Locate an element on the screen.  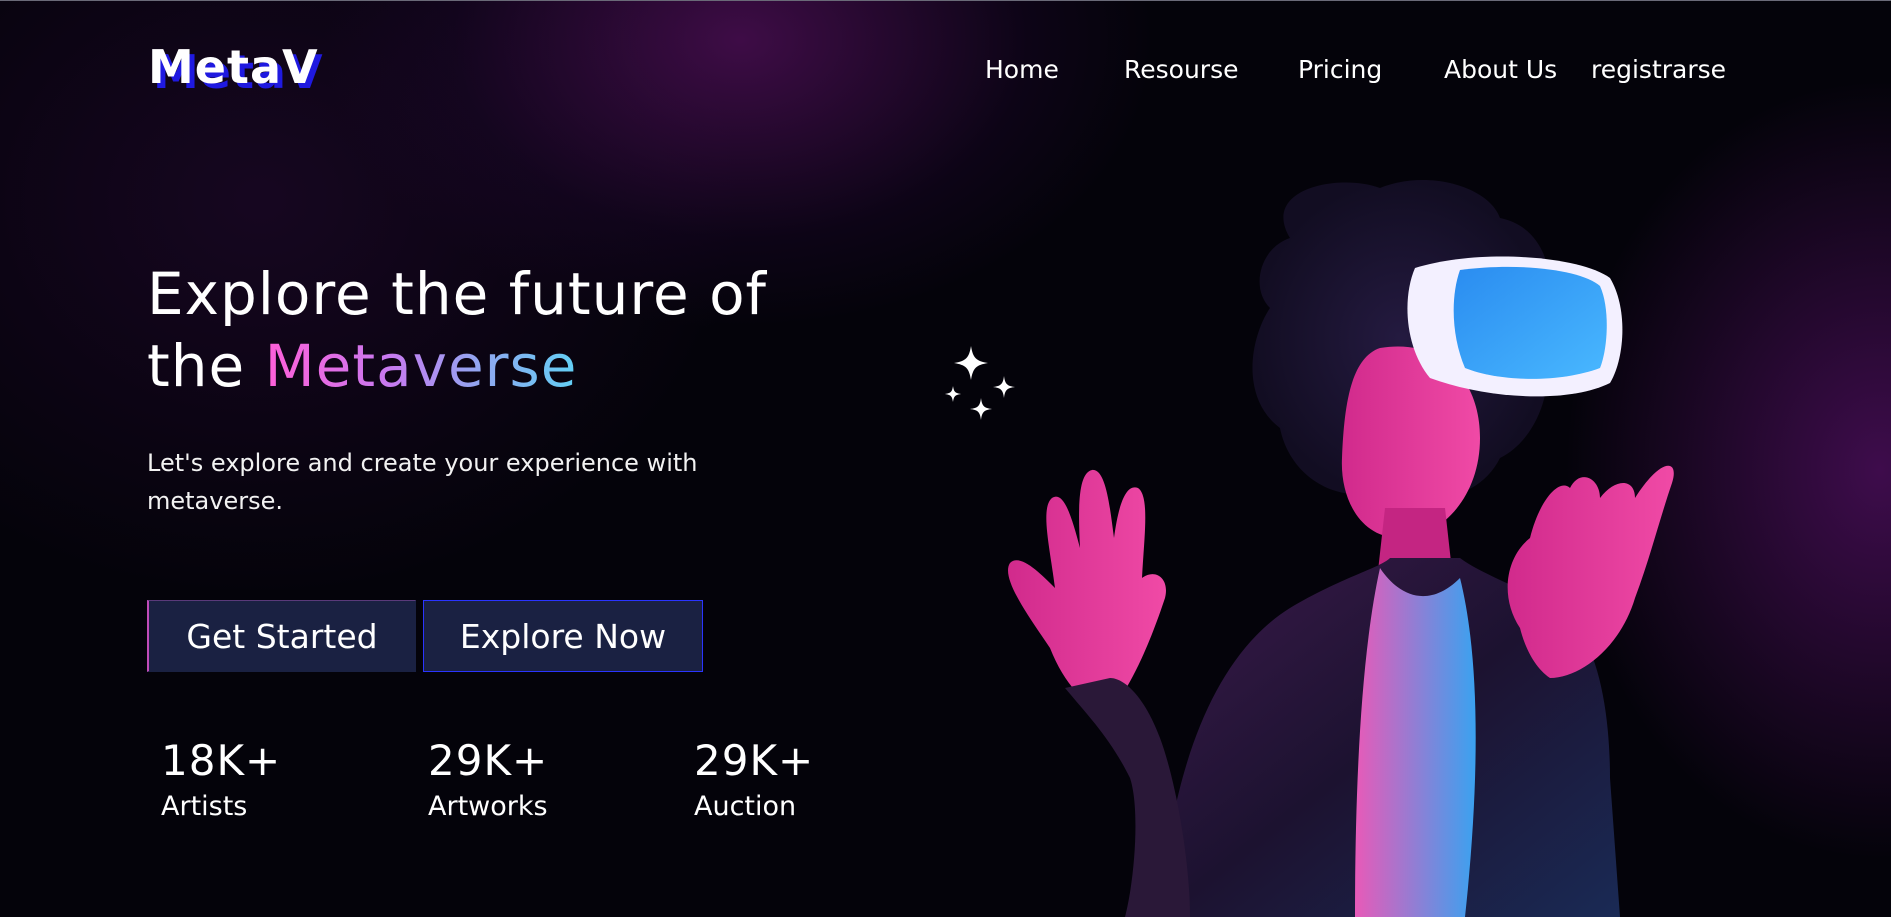
stat-artworks: 29K+ Artworks is located at coordinates (488, 780).